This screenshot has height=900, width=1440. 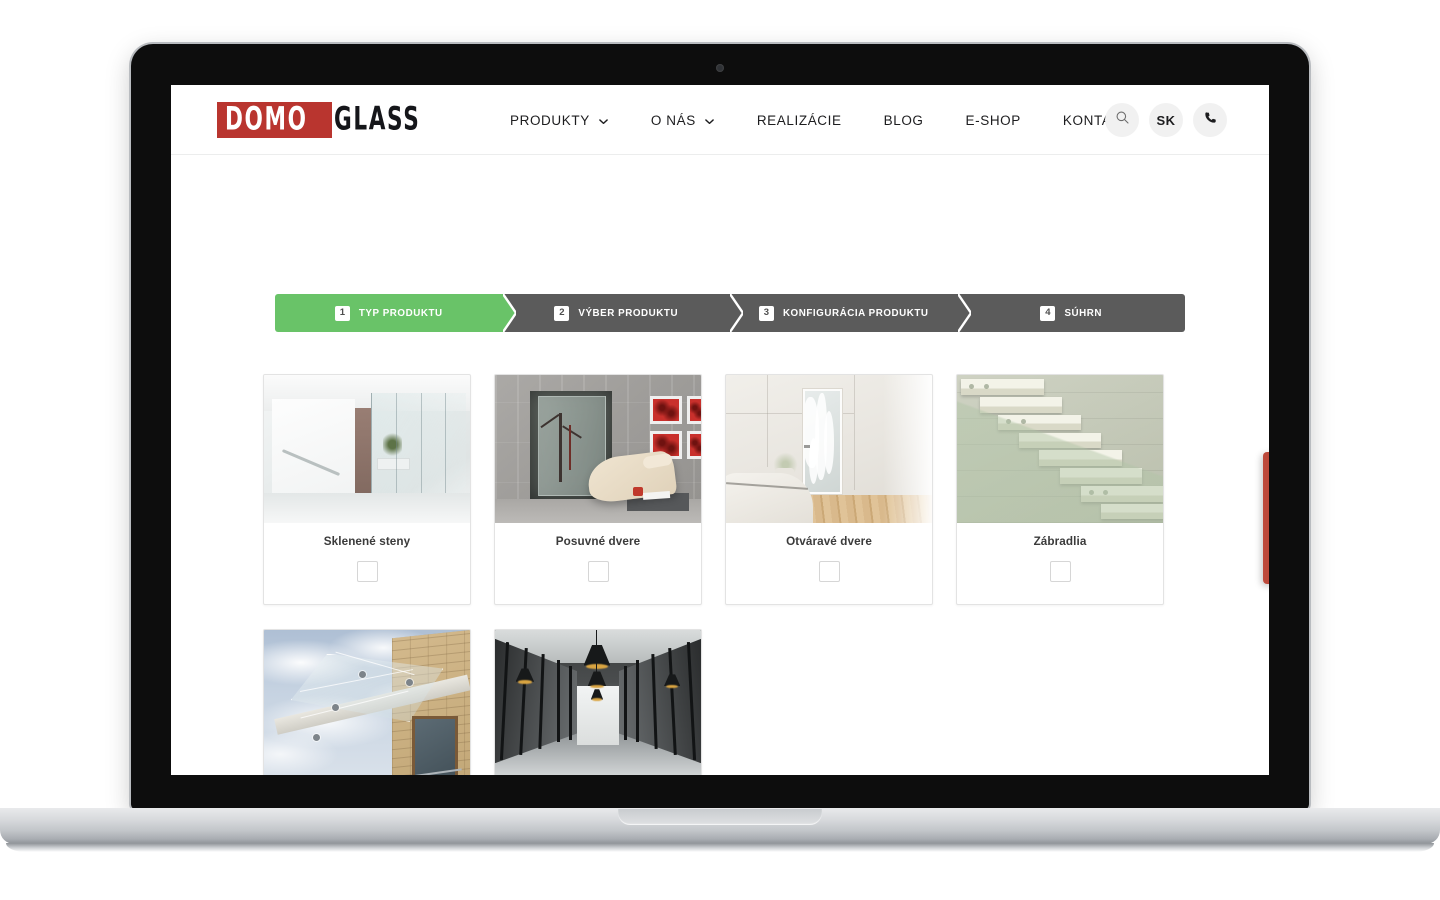 What do you see at coordinates (1048, 313) in the screenshot?
I see `step-number: 4` at bounding box center [1048, 313].